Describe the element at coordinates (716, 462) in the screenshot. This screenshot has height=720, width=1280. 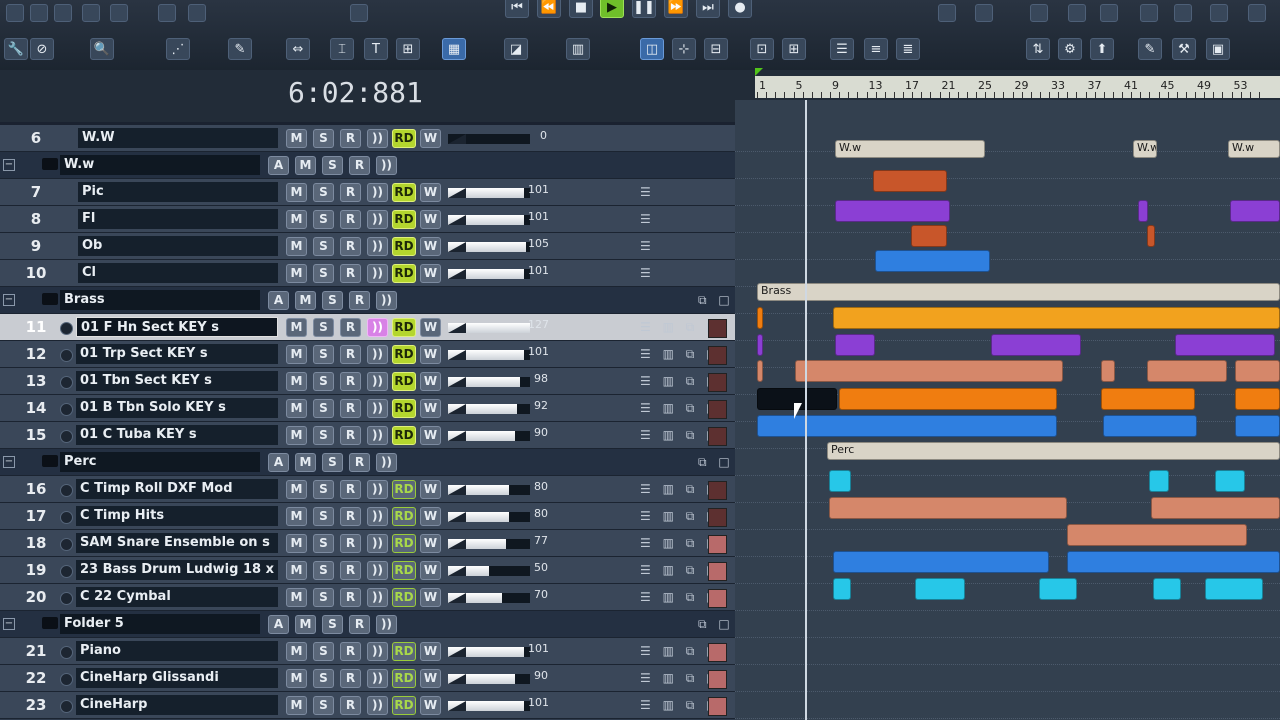
I see `folder-window-icons: ⧉ □` at that location.